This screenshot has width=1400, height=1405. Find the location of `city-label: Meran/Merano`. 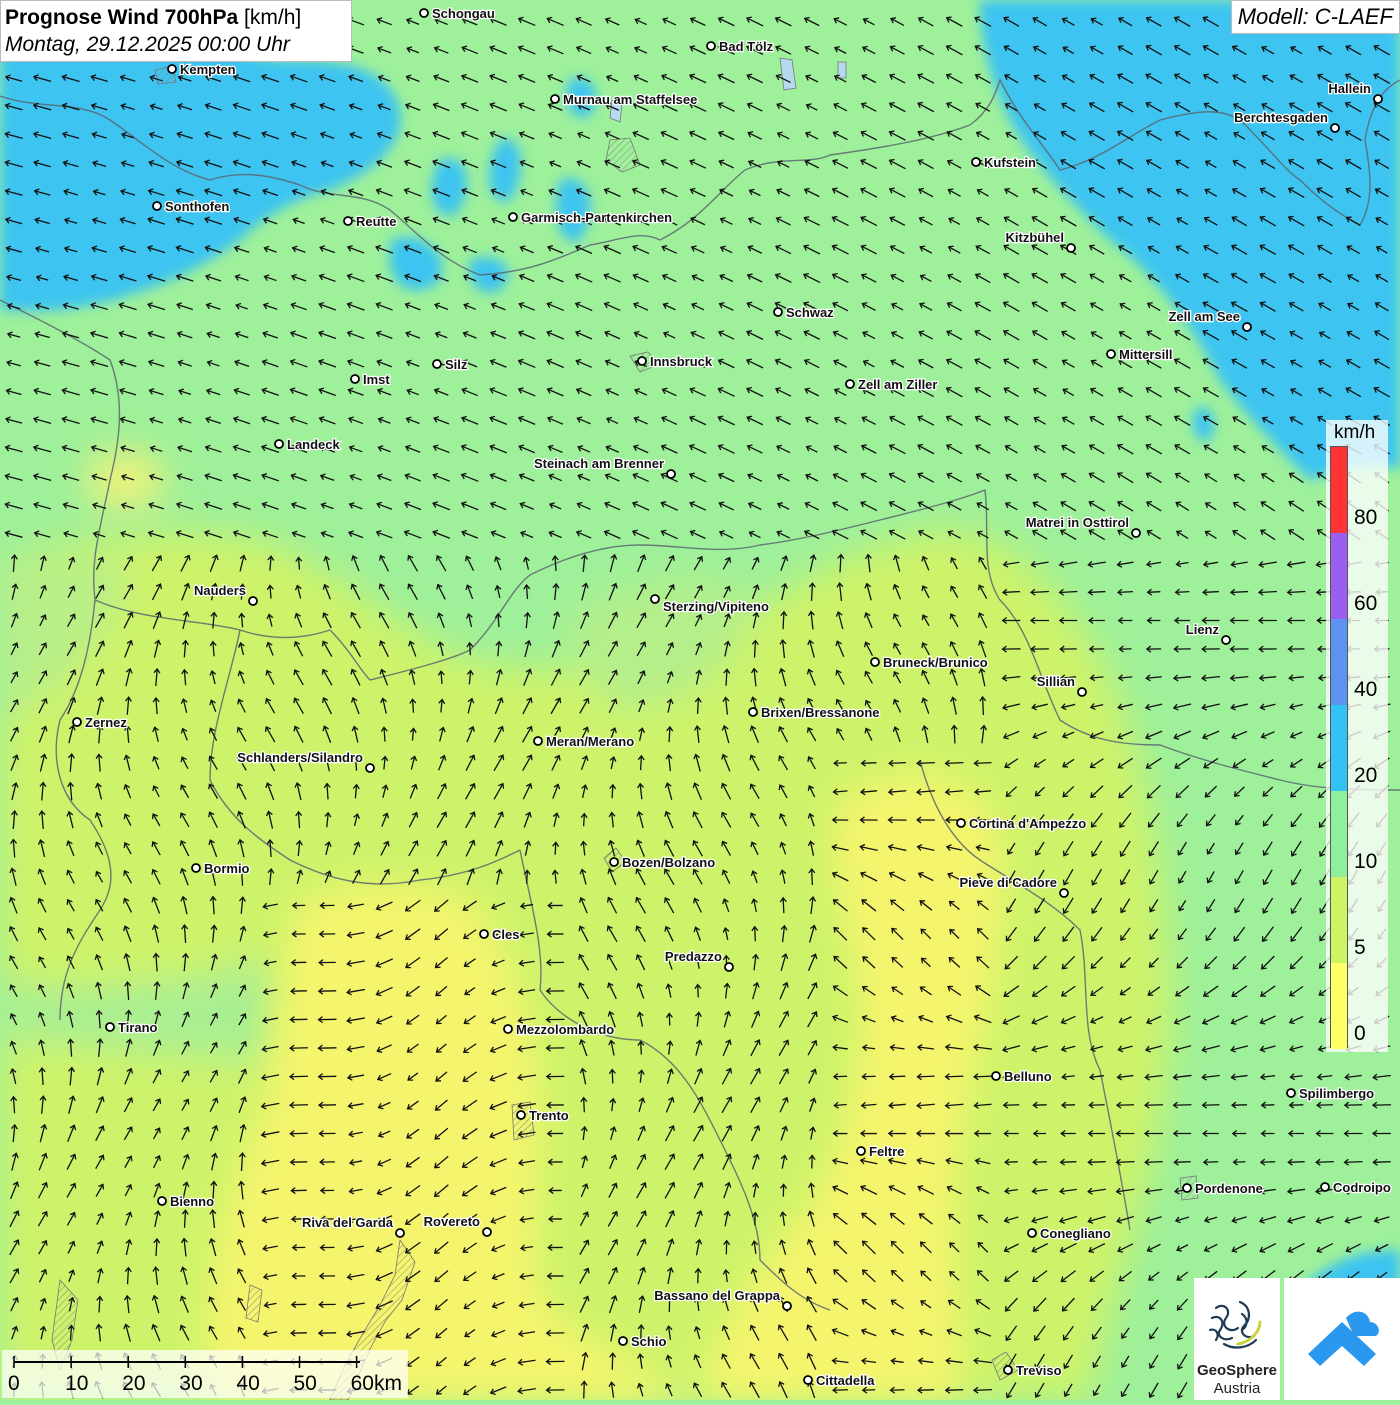

city-label: Meran/Merano is located at coordinates (590, 741).